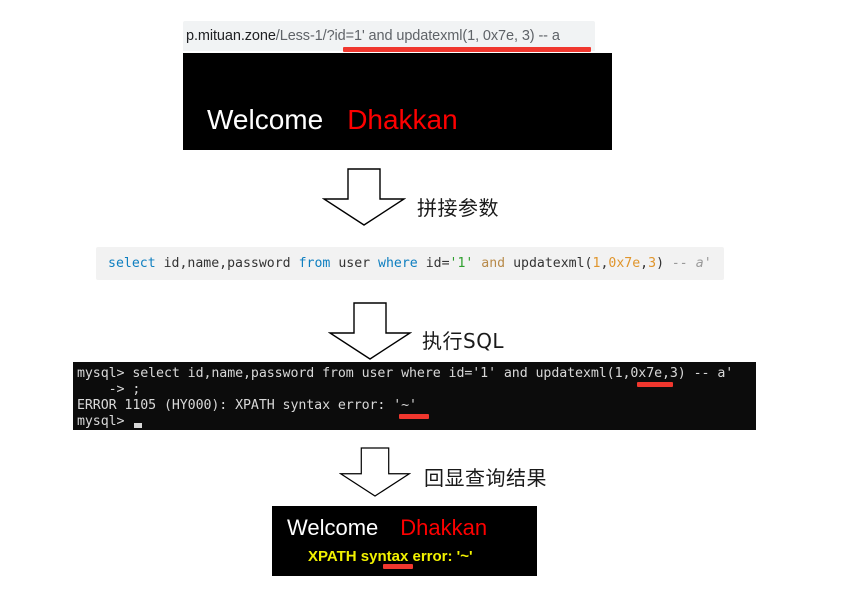  I want to click on sql-token: user, so click(354, 263).